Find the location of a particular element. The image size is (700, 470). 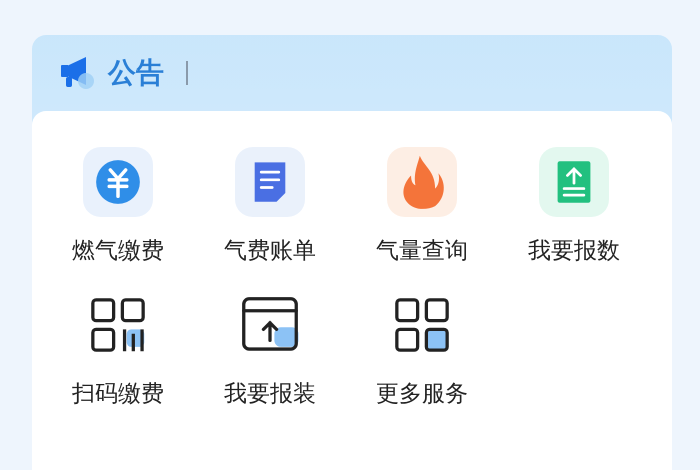

flame-icon is located at coordinates (422, 182).